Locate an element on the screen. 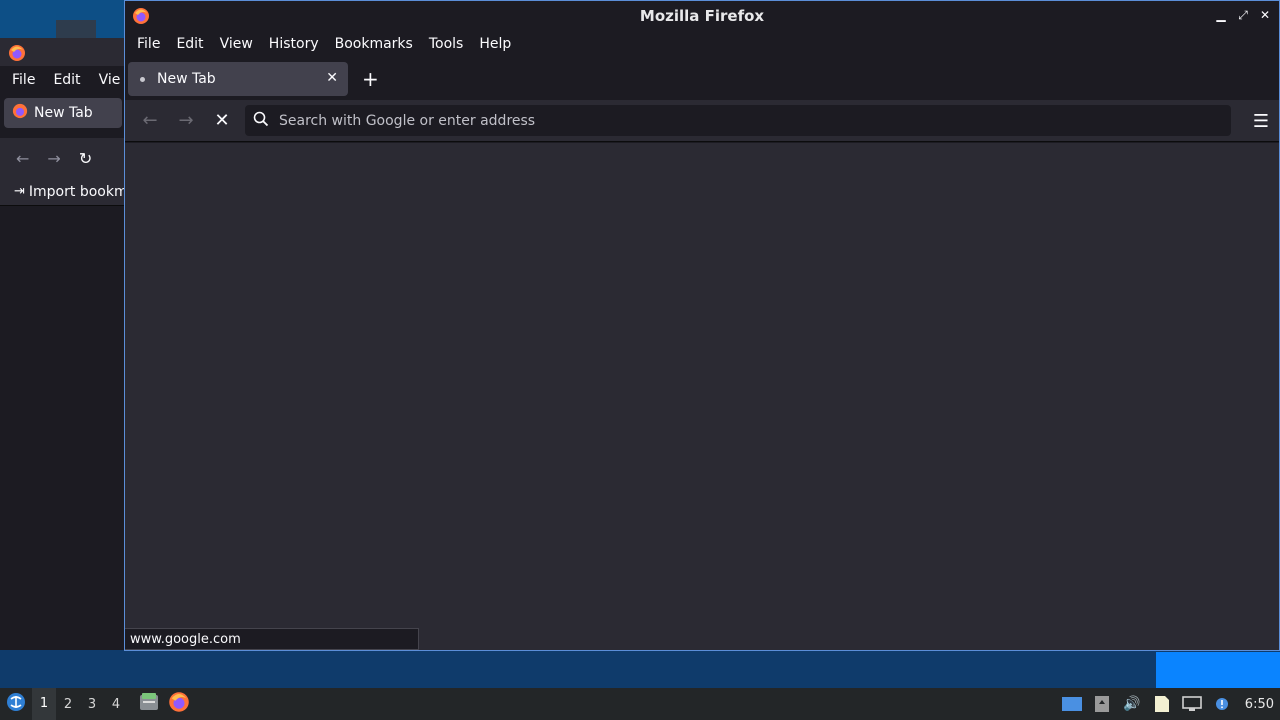 The height and width of the screenshot is (720, 1280). start-menu-icon is located at coordinates (16, 704).